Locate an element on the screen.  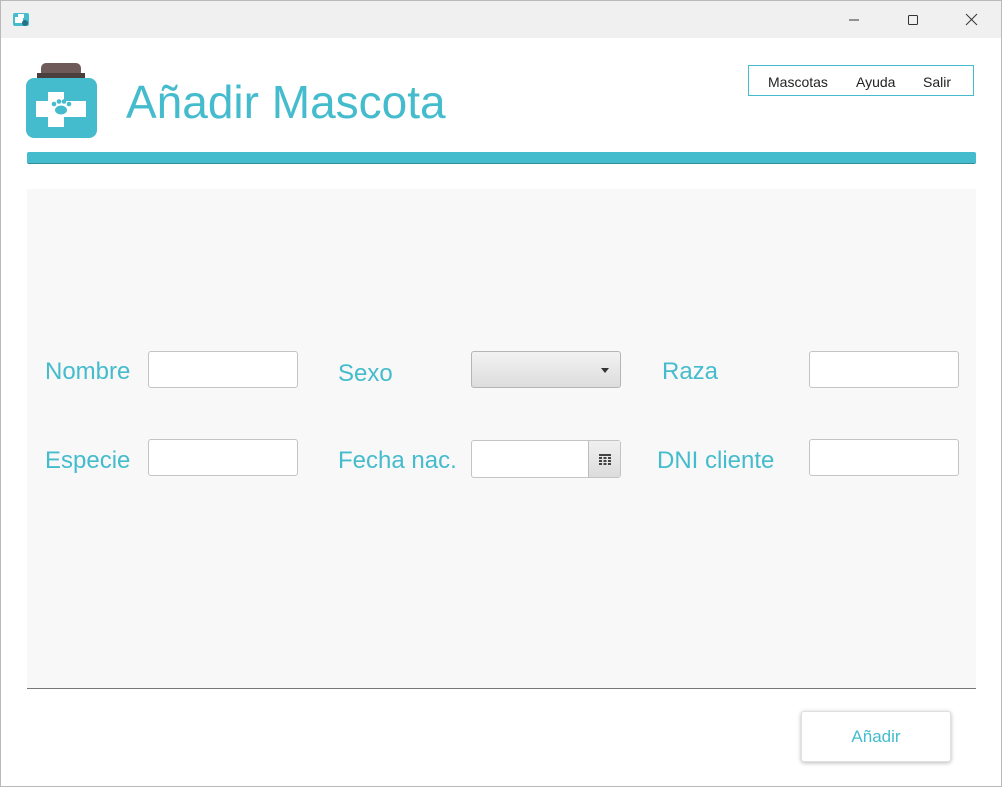
header-divider is located at coordinates (501, 158).